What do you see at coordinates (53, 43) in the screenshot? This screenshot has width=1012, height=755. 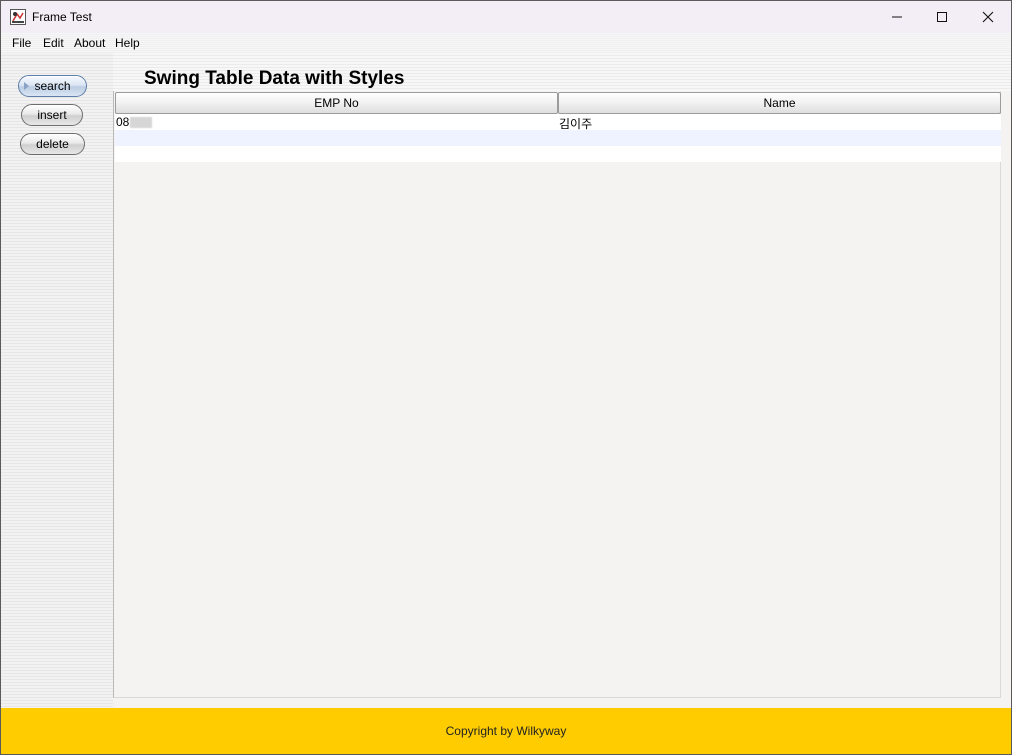 I see `menu-edit: Edit` at bounding box center [53, 43].